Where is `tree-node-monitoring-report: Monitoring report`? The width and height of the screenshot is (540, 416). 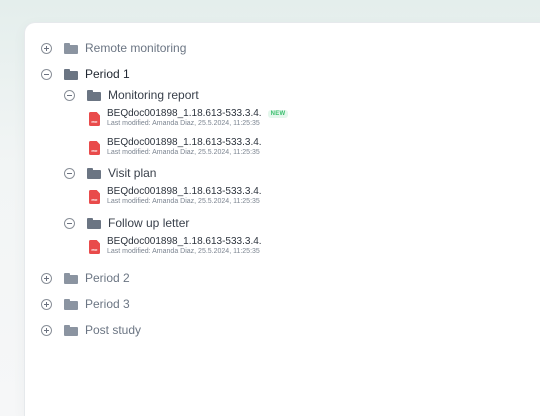 tree-node-monitoring-report: Monitoring report is located at coordinates (131, 95).